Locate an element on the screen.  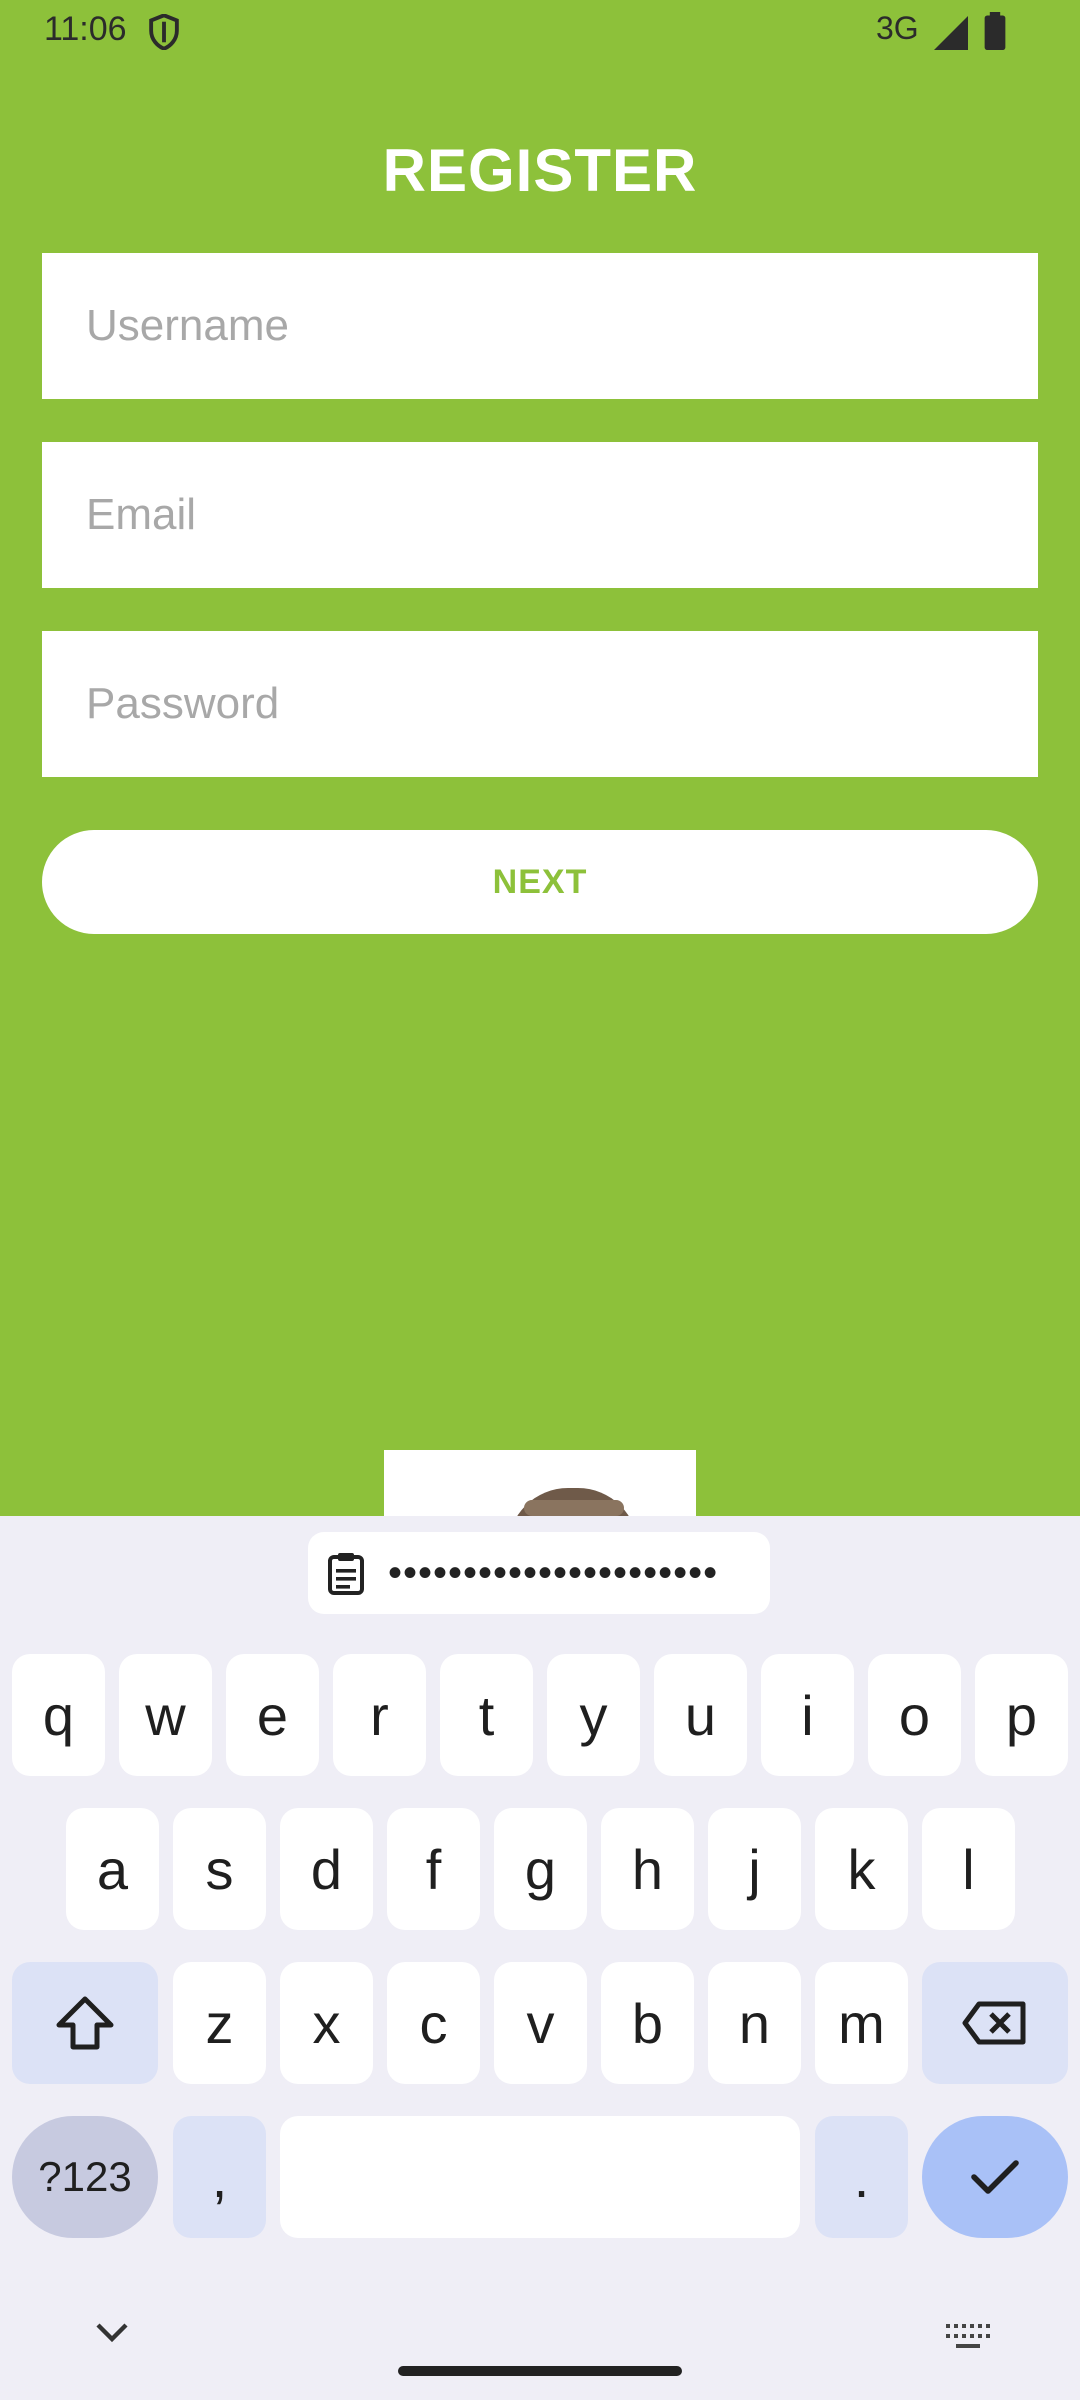
period-key: . is located at coordinates (861, 2177).